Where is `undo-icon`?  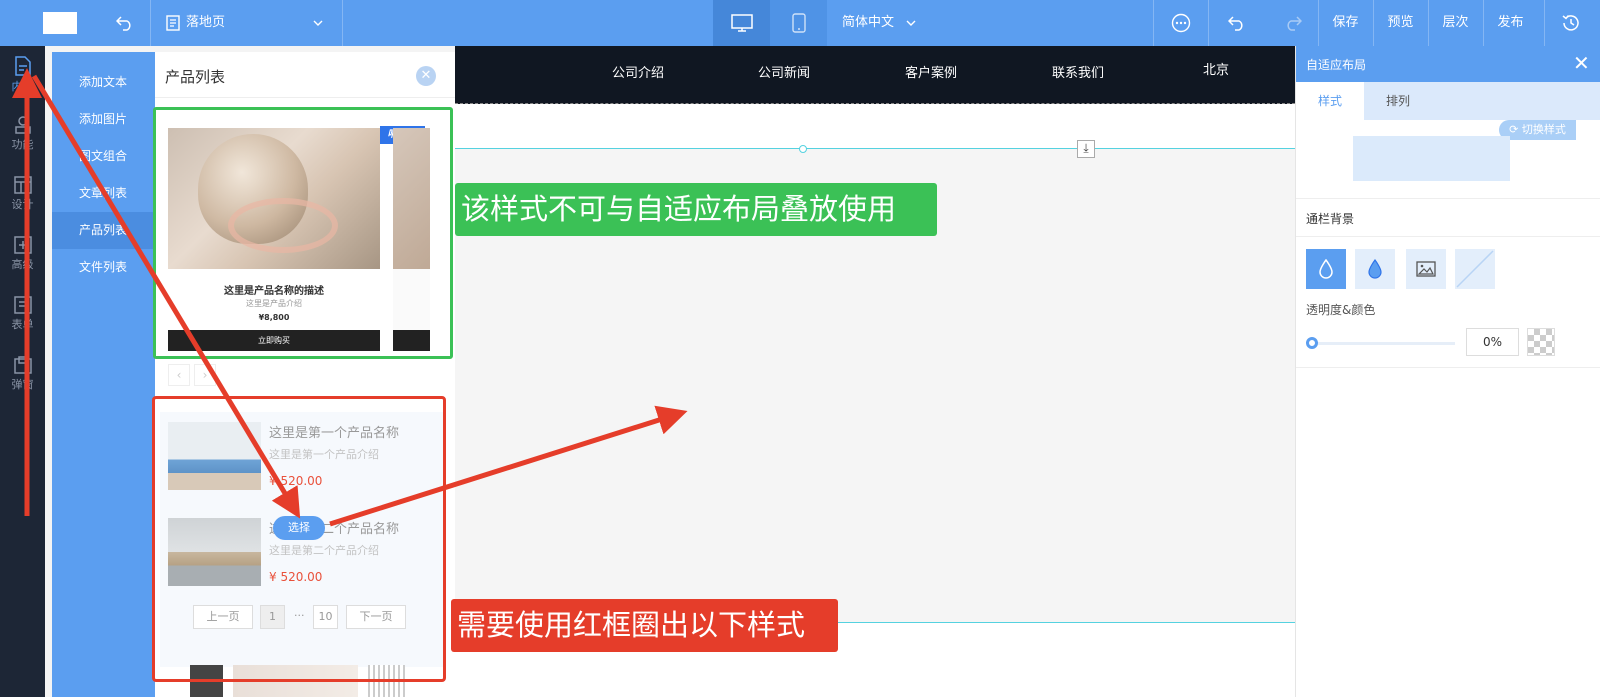
undo-icon is located at coordinates (1237, 23).